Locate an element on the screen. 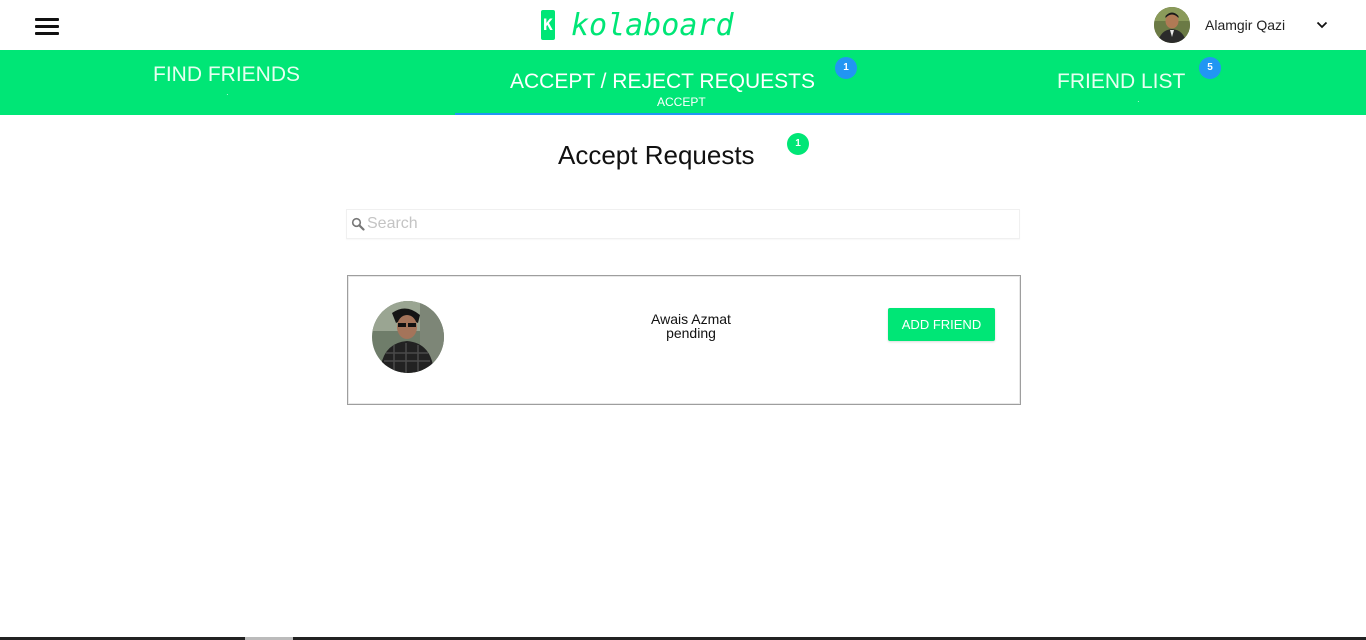 This screenshot has width=1366, height=640. logo-text: kolaboard is located at coordinates (652, 25).